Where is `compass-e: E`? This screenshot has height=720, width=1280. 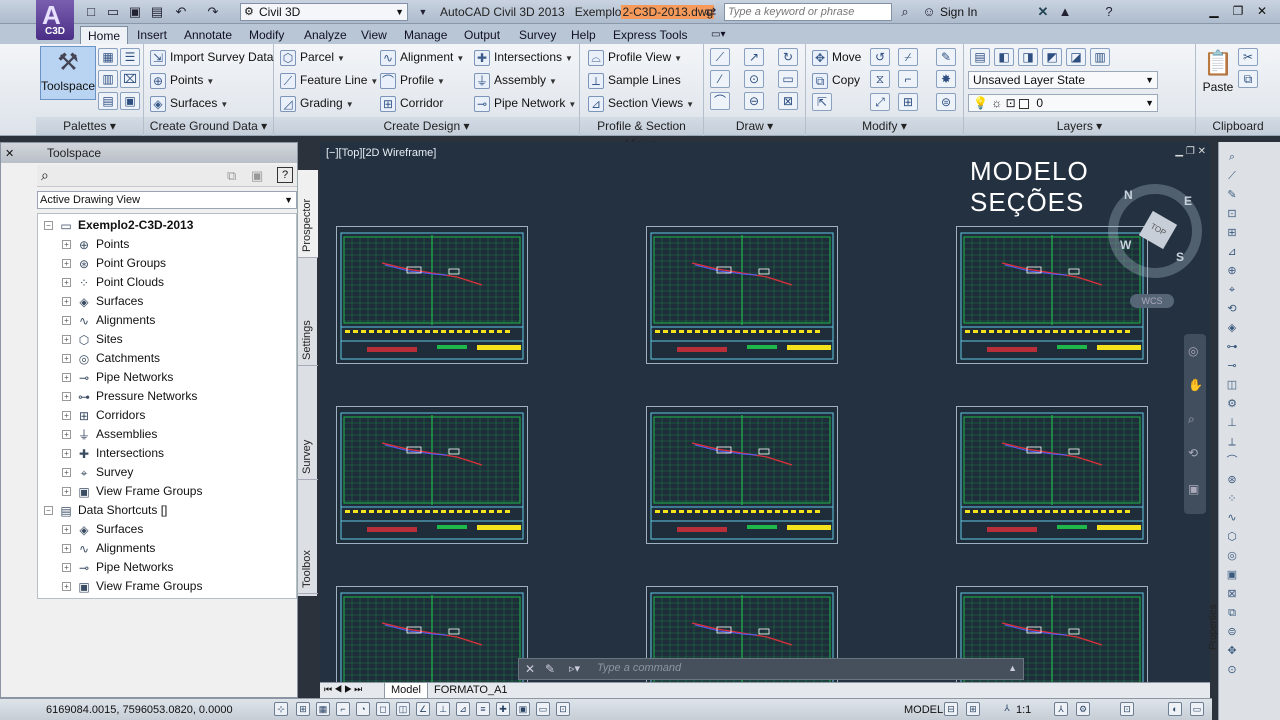
compass-e: E is located at coordinates (1188, 201).